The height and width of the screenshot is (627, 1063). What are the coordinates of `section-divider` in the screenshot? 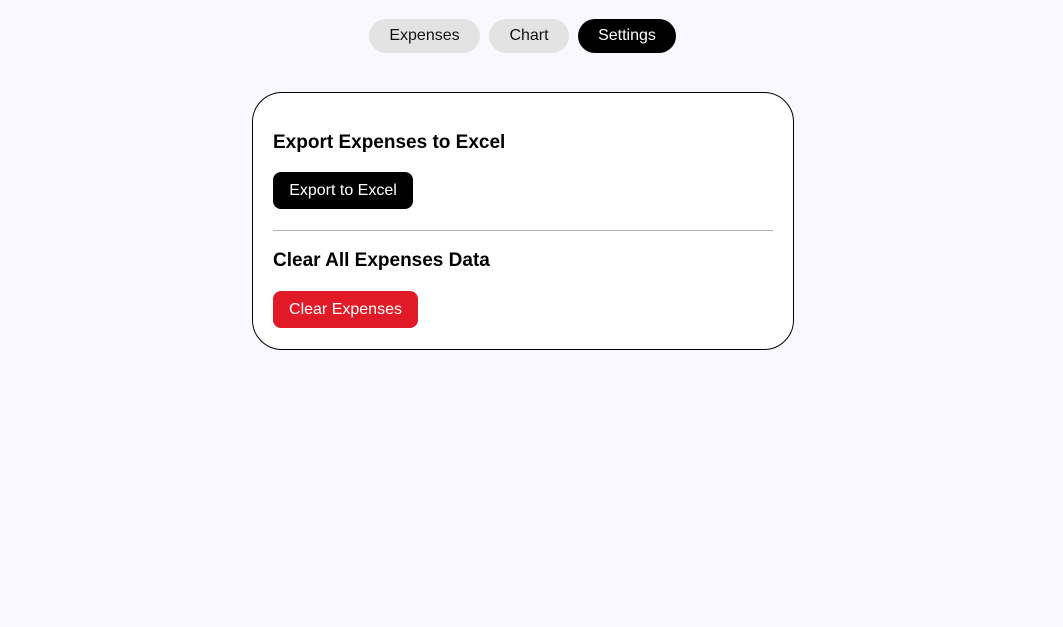 It's located at (523, 230).